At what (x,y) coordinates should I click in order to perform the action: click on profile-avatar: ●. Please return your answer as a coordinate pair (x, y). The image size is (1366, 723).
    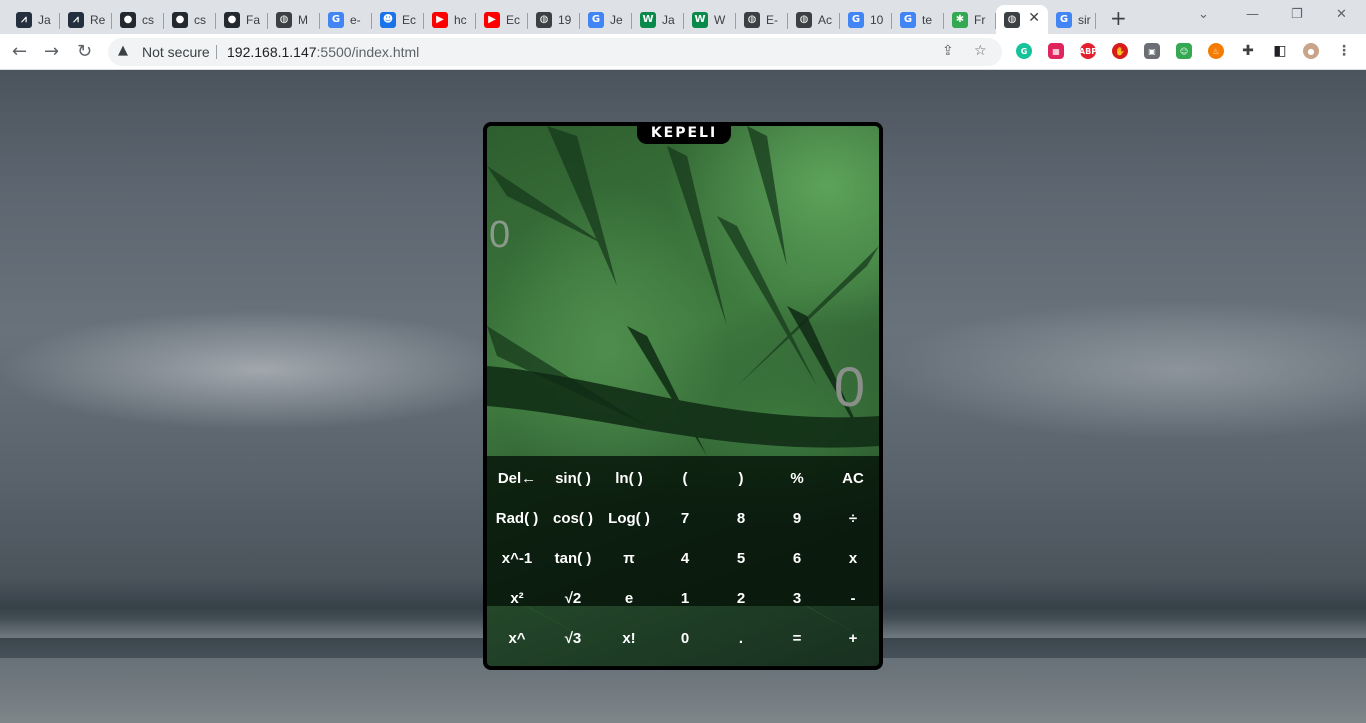
    Looking at the image, I should click on (1311, 51).